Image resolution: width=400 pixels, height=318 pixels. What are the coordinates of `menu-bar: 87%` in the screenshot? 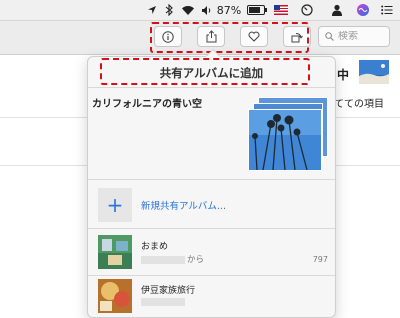 It's located at (200, 10).